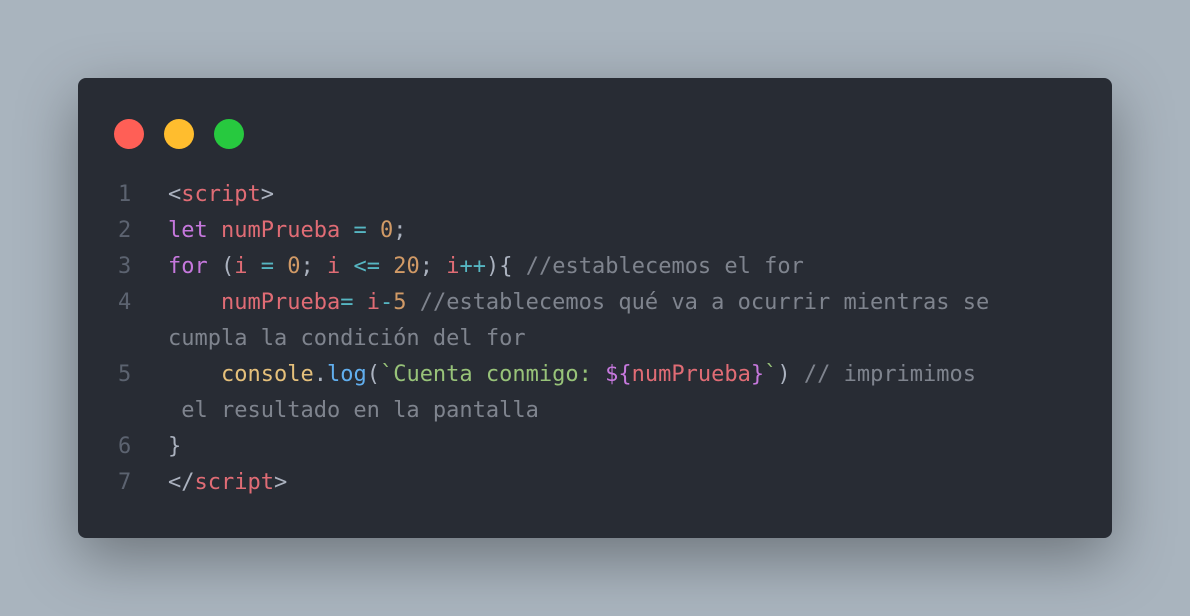 This screenshot has width=1190, height=616. I want to click on line-number: 6, so click(125, 446).